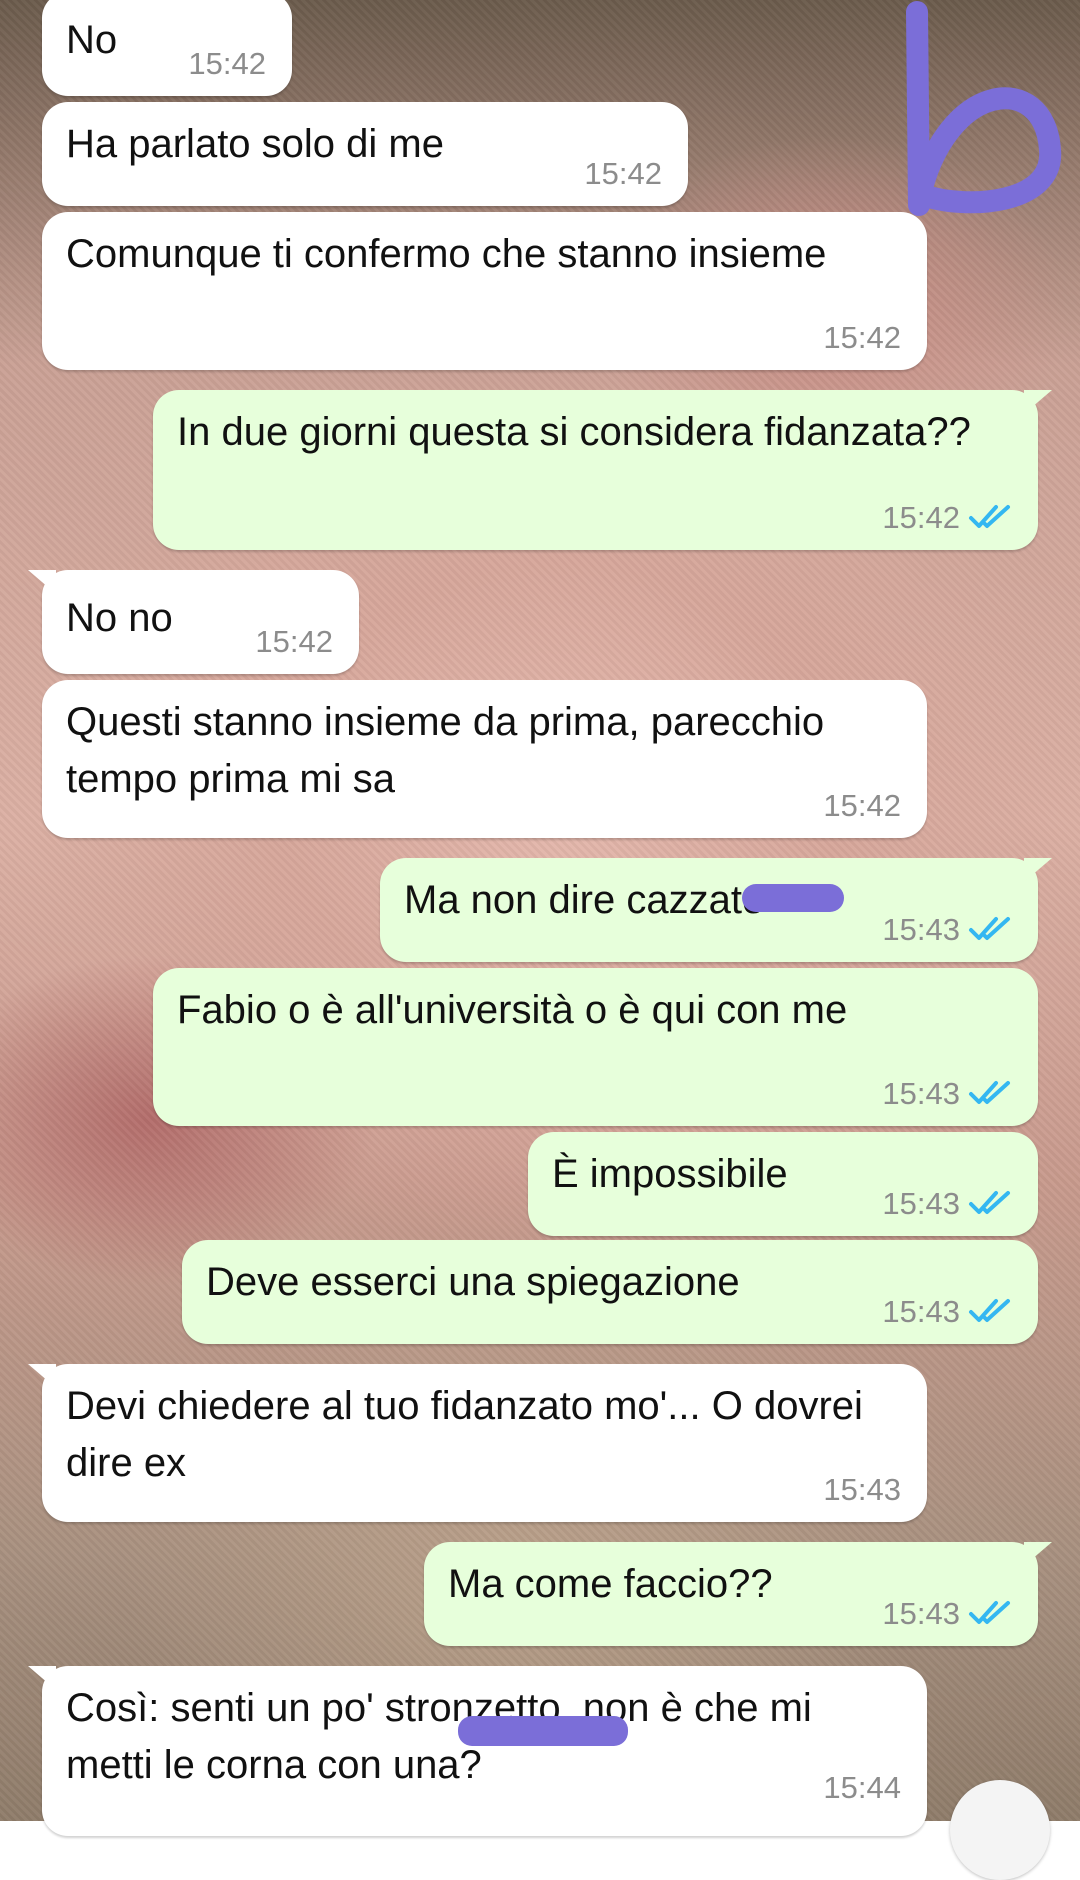 The width and height of the screenshot is (1080, 1880). Describe the element at coordinates (167, 48) in the screenshot. I see `message-bubble-incoming: No 15:42` at that location.